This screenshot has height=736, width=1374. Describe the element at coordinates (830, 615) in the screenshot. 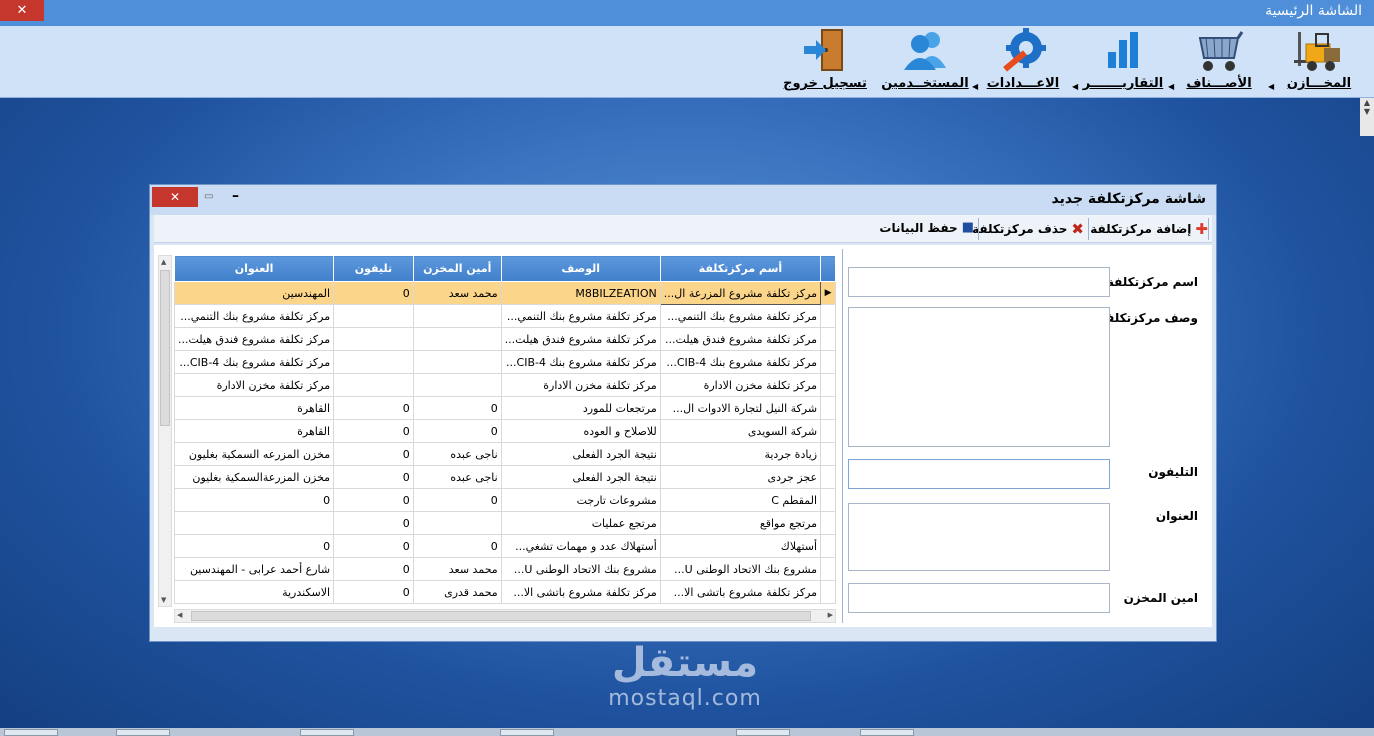

I see `scroll-right-icon: ▶` at that location.